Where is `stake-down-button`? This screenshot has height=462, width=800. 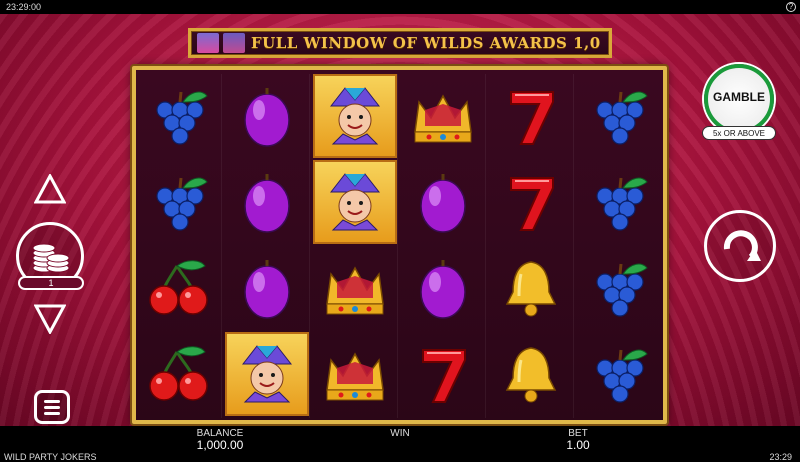 stake-down-button is located at coordinates (50, 319).